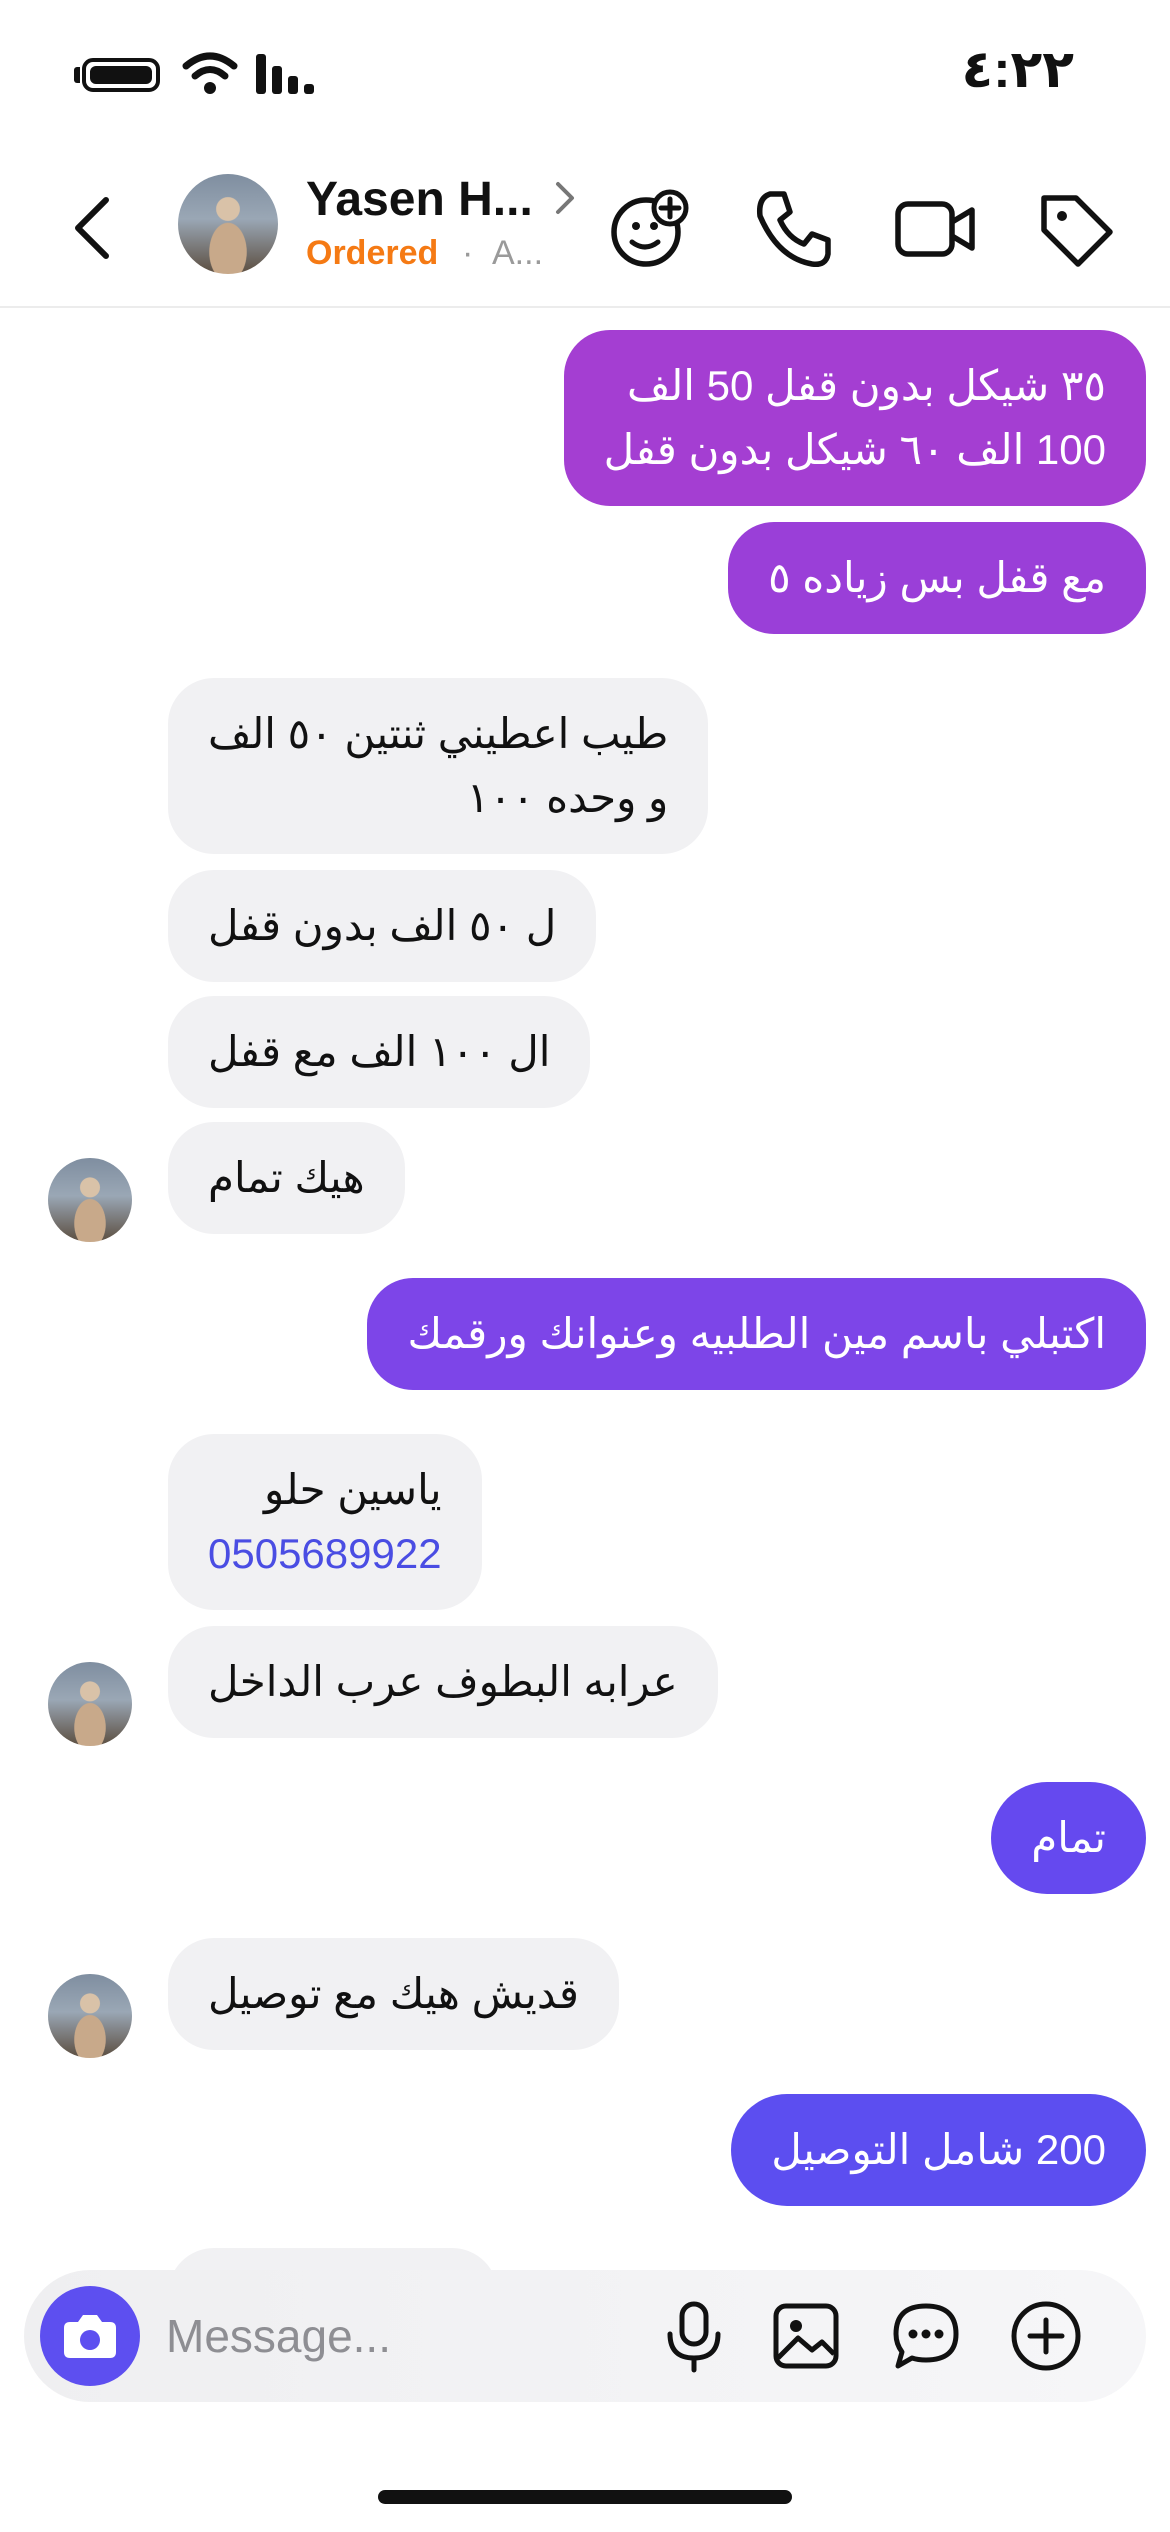 The image size is (1170, 2532). Describe the element at coordinates (1046, 2336) in the screenshot. I see `plus-circle-icon` at that location.